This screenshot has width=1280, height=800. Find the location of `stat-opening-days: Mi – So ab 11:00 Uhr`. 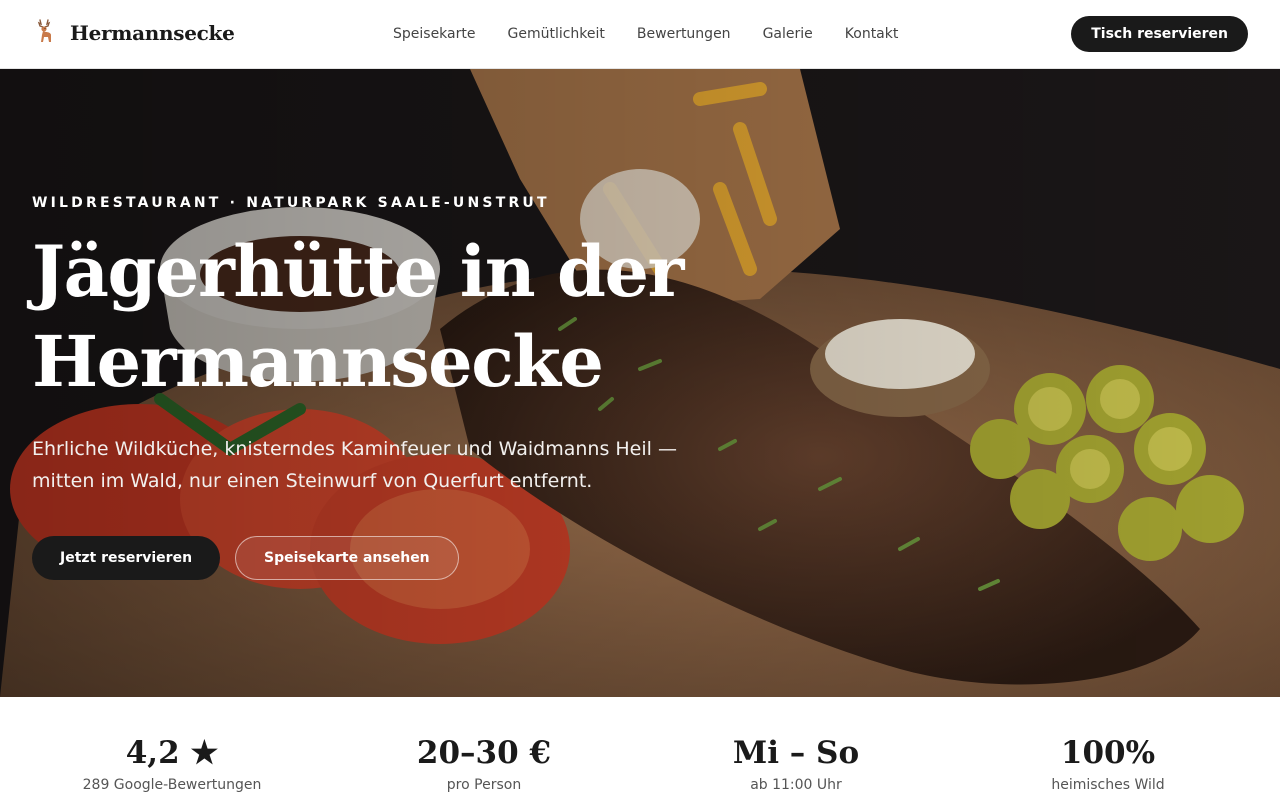

stat-opening-days: Mi – So ab 11:00 Uhr is located at coordinates (796, 748).